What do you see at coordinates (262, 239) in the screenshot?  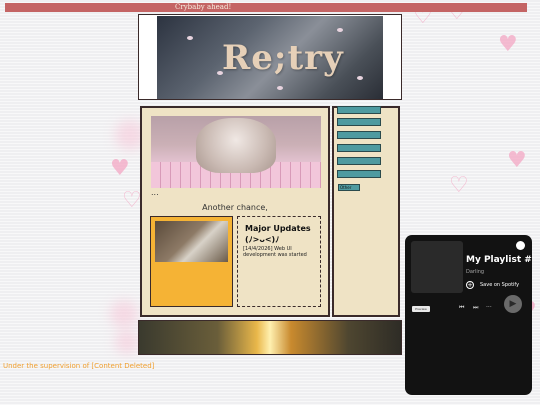 I see `updates-kaomoji: (ﾉ>ᴗ<)ﾉ` at bounding box center [262, 239].